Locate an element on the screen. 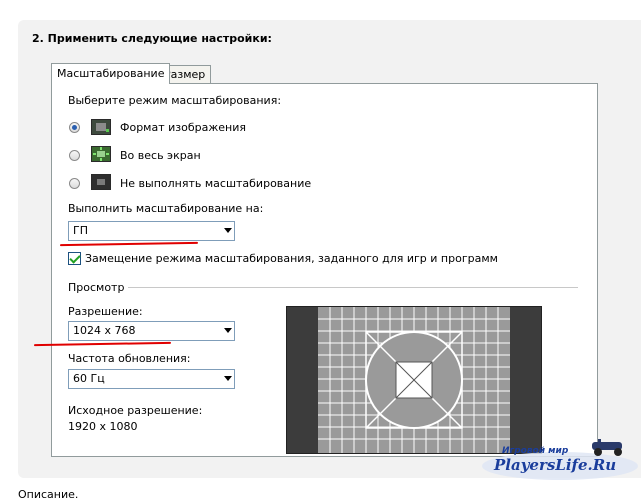  refresh-rate-label: Частота обновления: is located at coordinates (129, 358).